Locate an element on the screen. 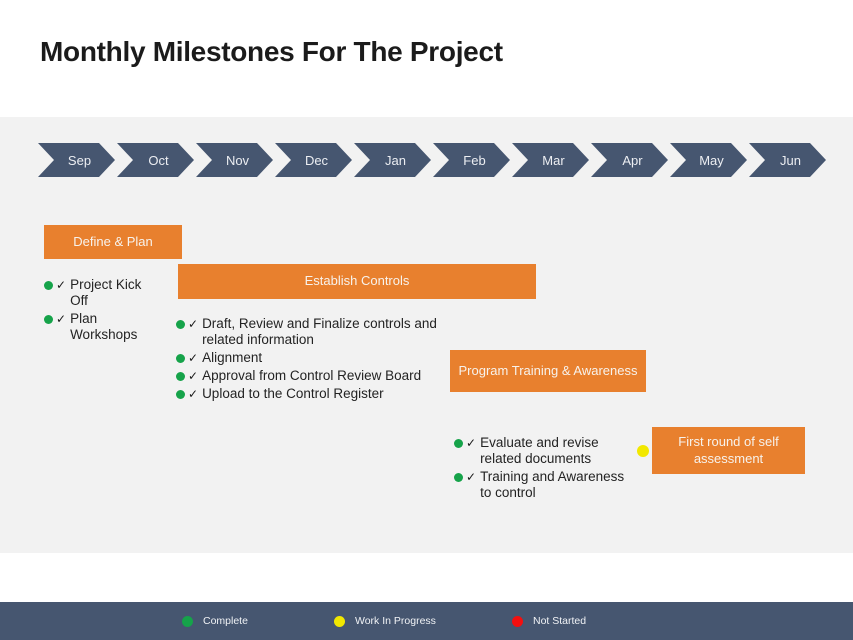 This screenshot has height=640, width=853. task-item: ✓ Approval from Control Review Board is located at coordinates (311, 376).